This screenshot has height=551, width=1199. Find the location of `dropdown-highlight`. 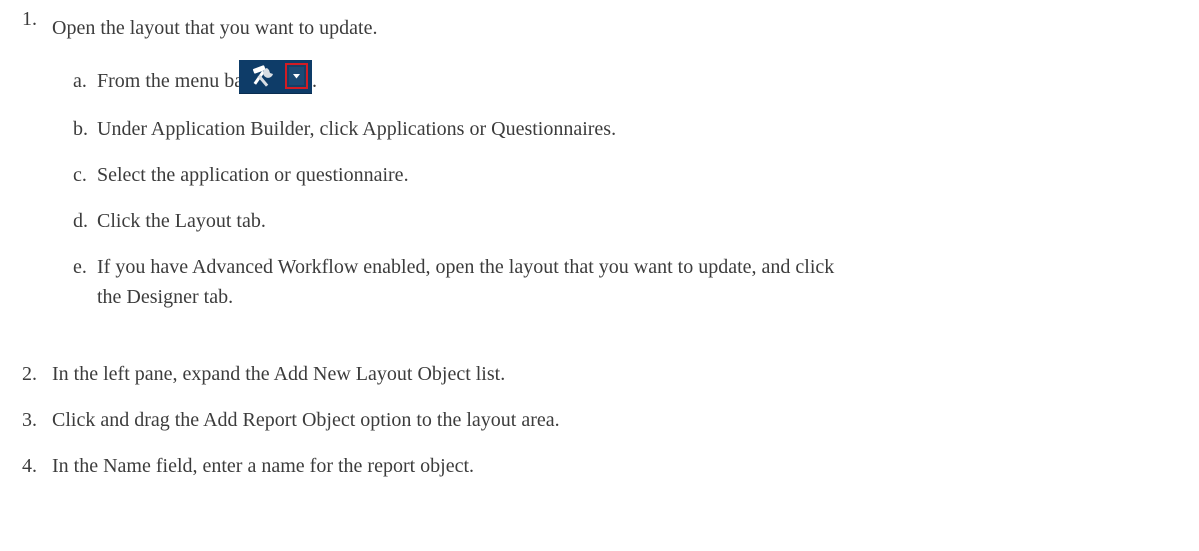

dropdown-highlight is located at coordinates (296, 76).